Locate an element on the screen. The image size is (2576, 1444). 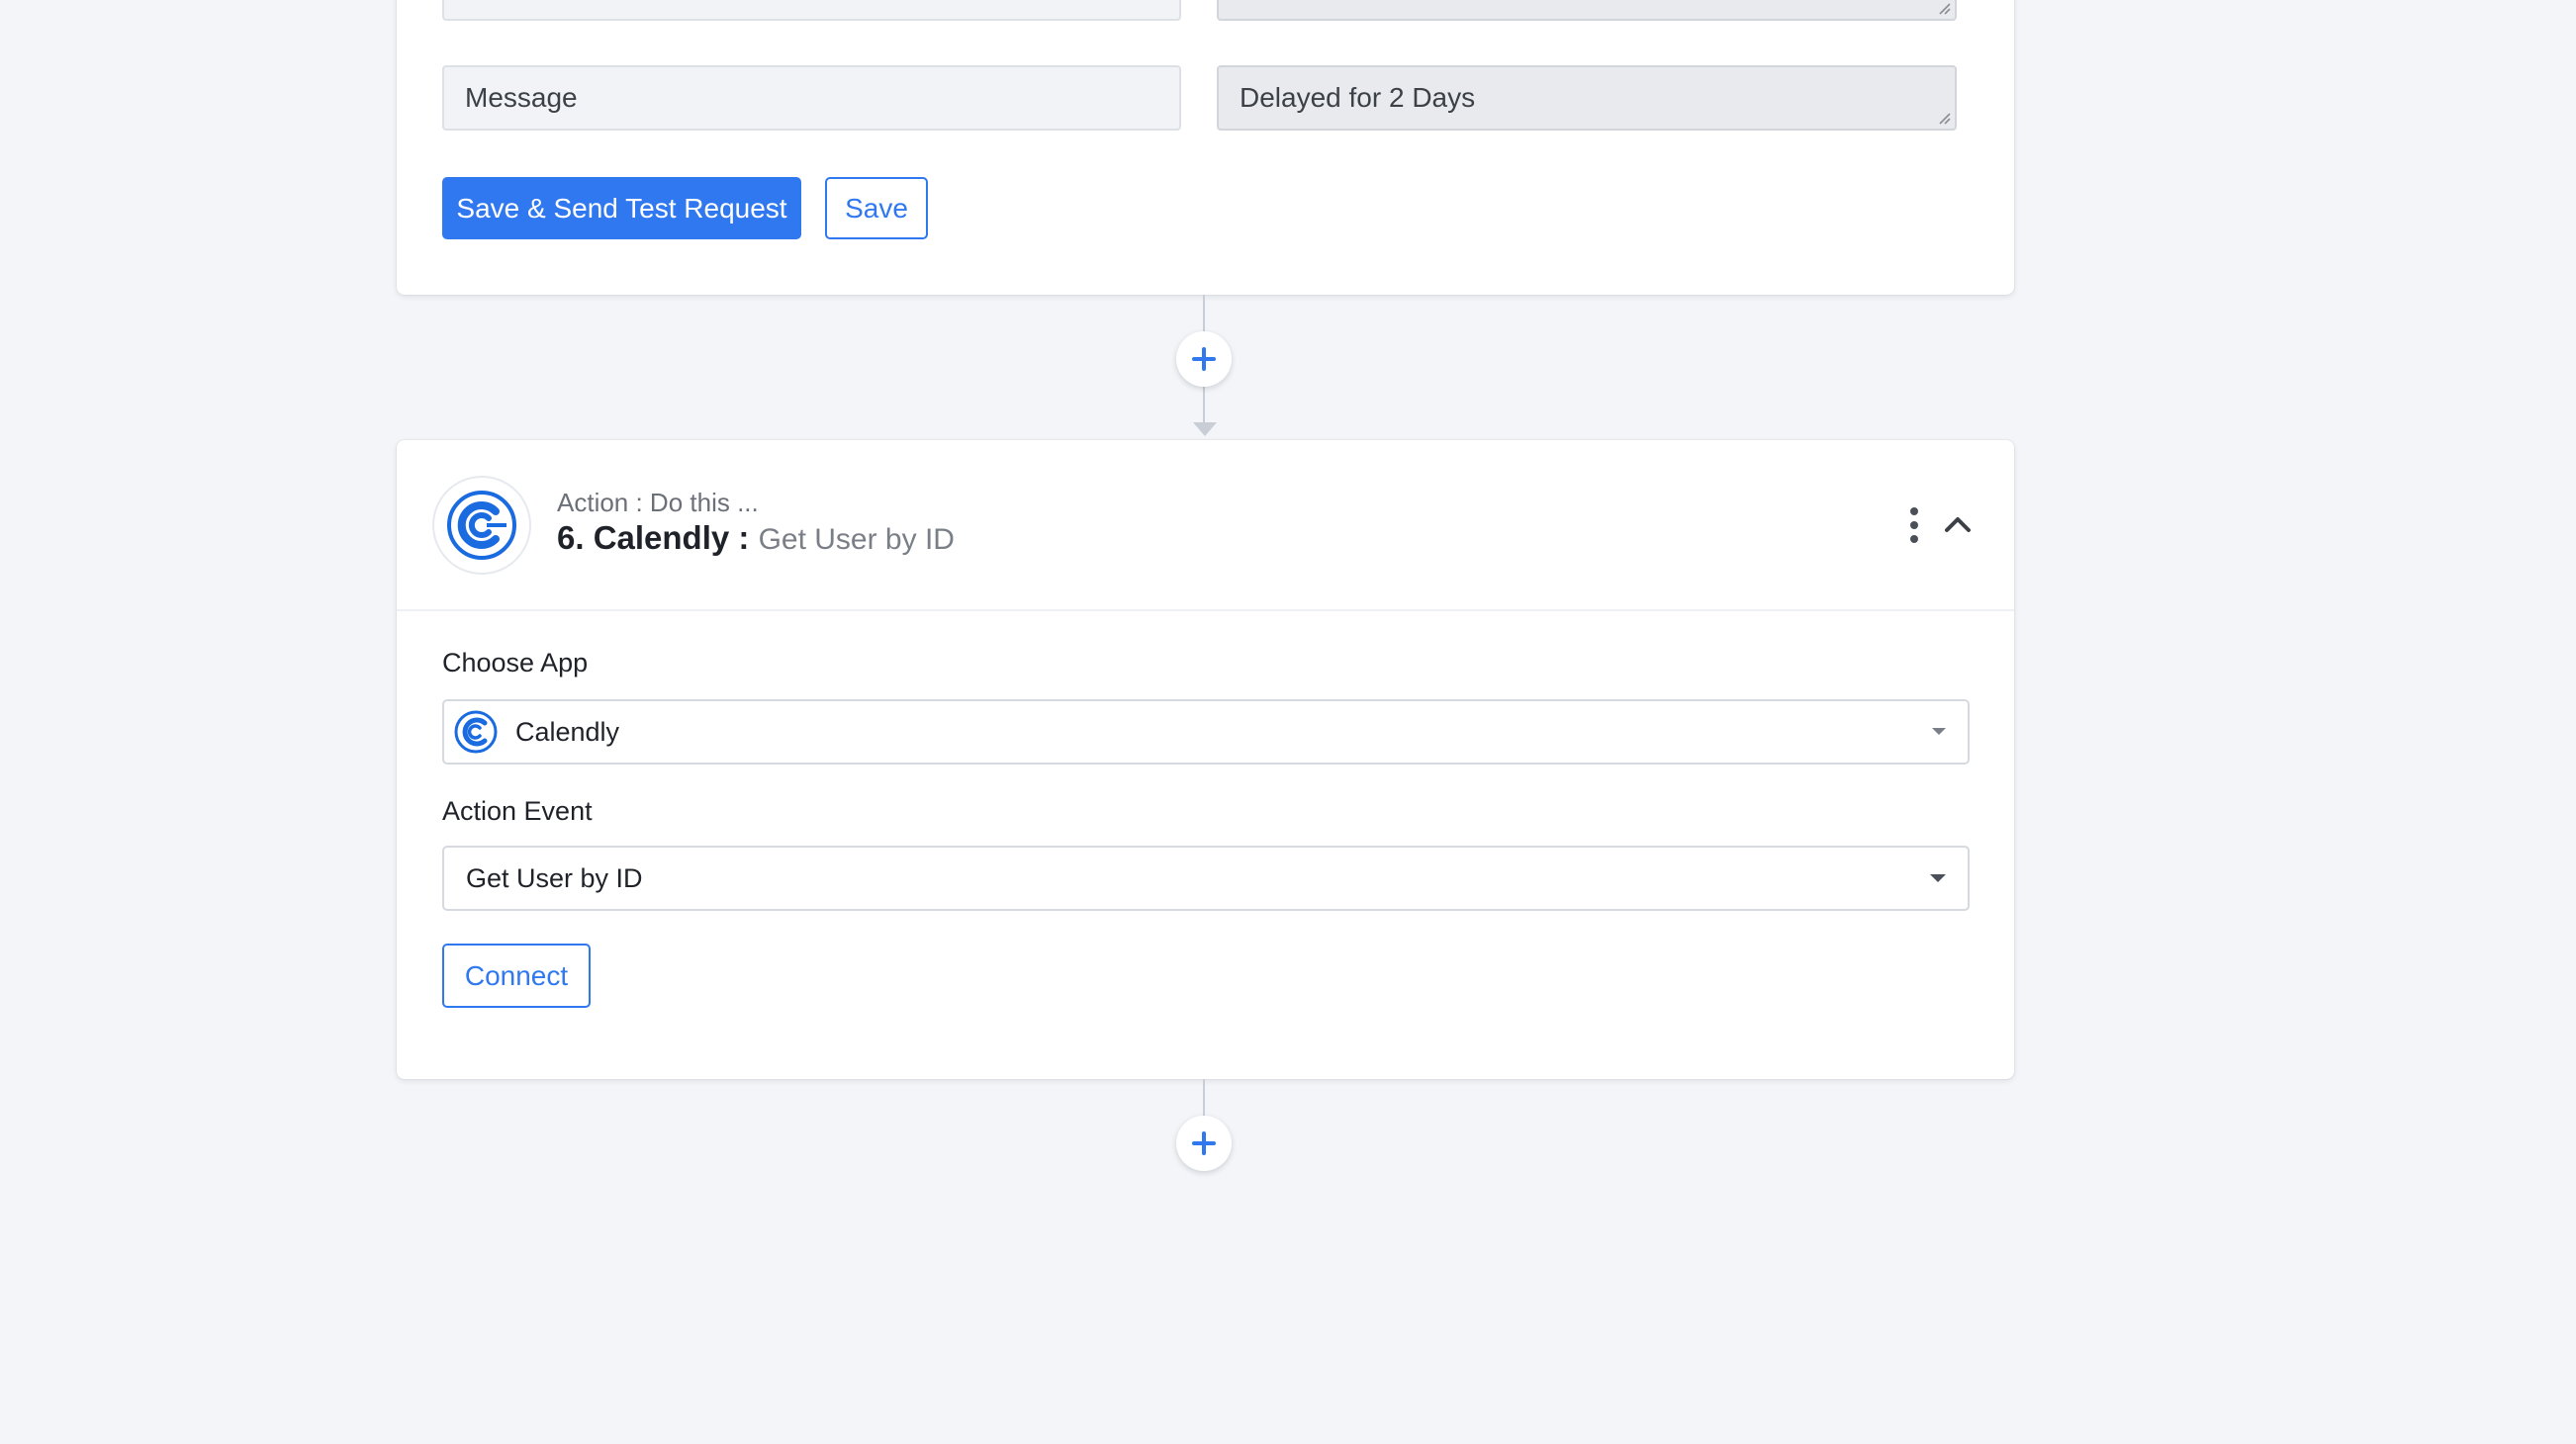
calendly-logo is located at coordinates (481, 525).